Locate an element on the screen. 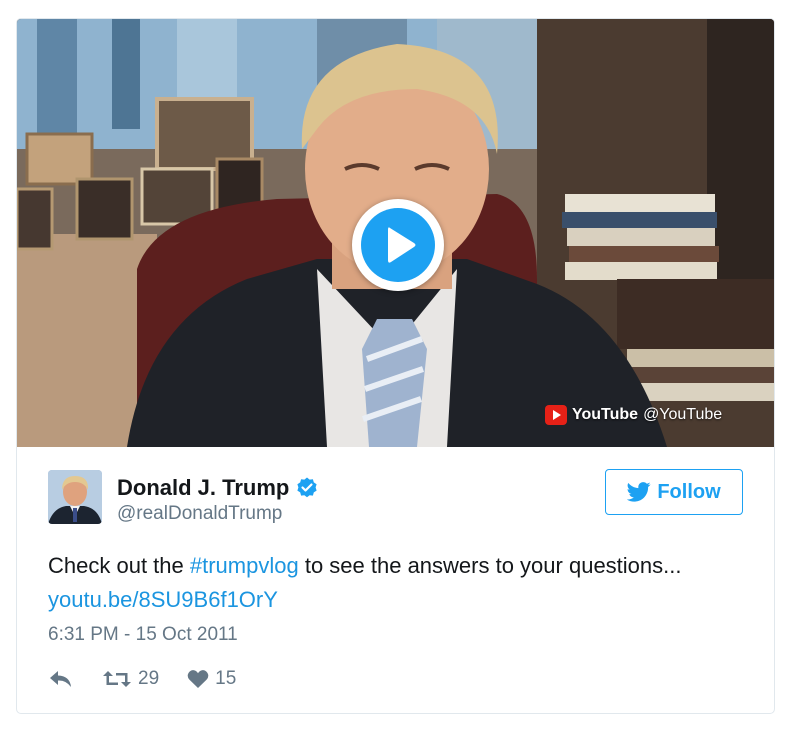  like-button: 15 is located at coordinates (211, 679).